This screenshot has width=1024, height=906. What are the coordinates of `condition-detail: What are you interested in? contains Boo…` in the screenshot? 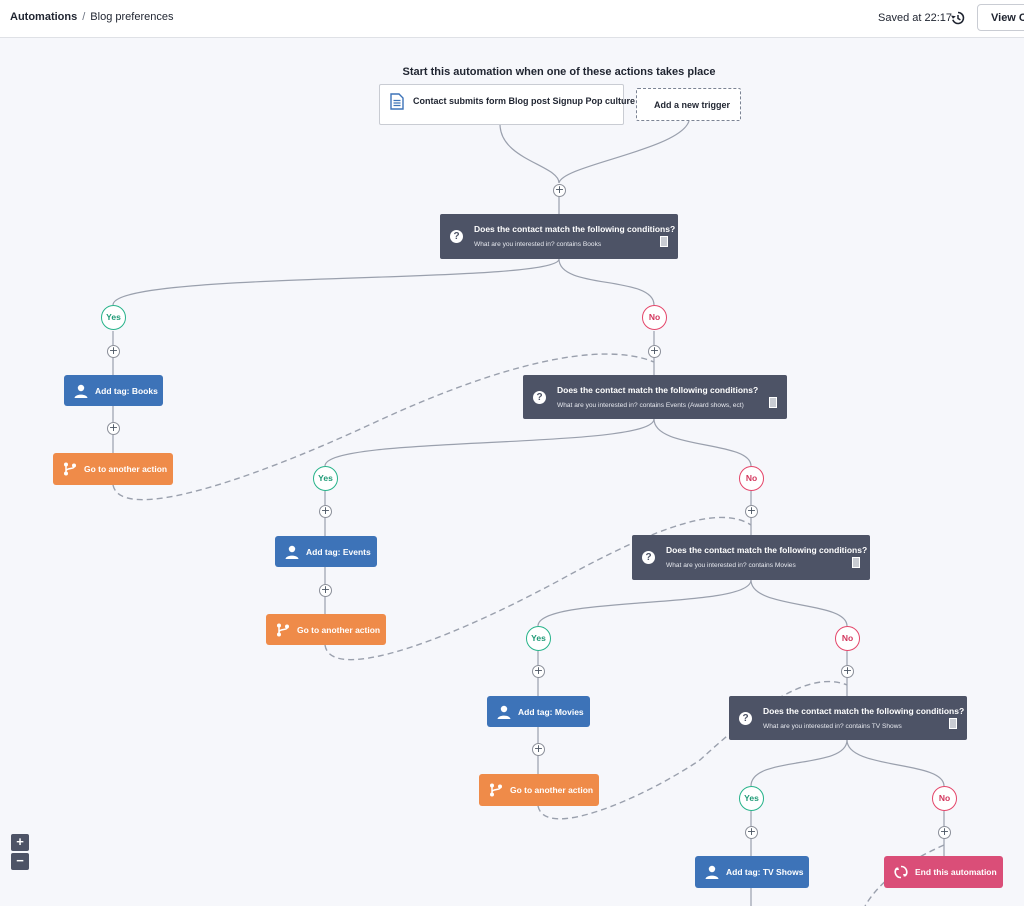 It's located at (538, 244).